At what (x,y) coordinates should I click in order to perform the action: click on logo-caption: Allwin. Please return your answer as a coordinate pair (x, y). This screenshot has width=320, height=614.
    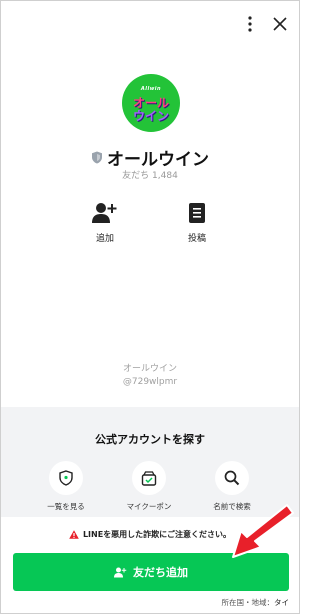
    Looking at the image, I should click on (151, 89).